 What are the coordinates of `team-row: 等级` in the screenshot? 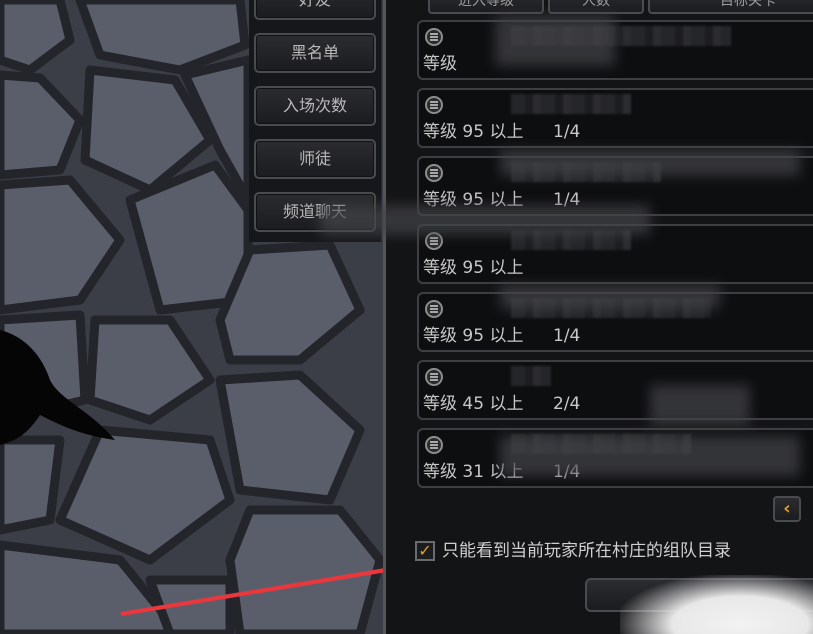 It's located at (615, 50).